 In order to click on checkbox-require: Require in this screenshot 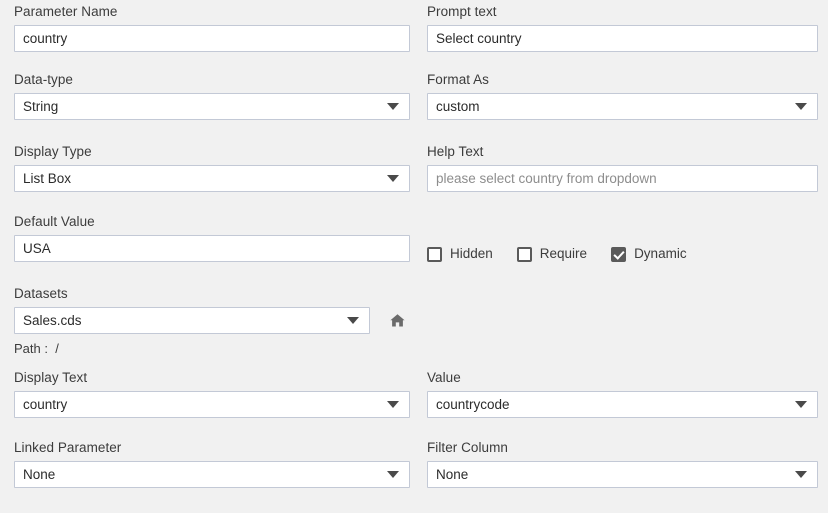, I will do `click(552, 254)`.